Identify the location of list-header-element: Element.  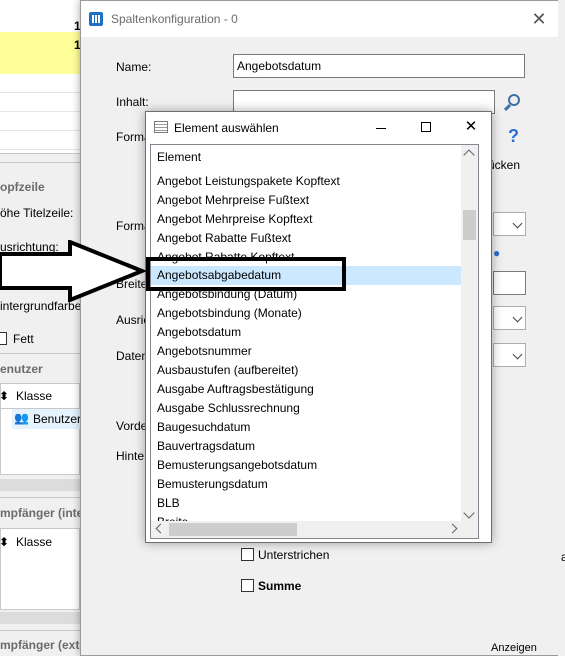
(179, 157).